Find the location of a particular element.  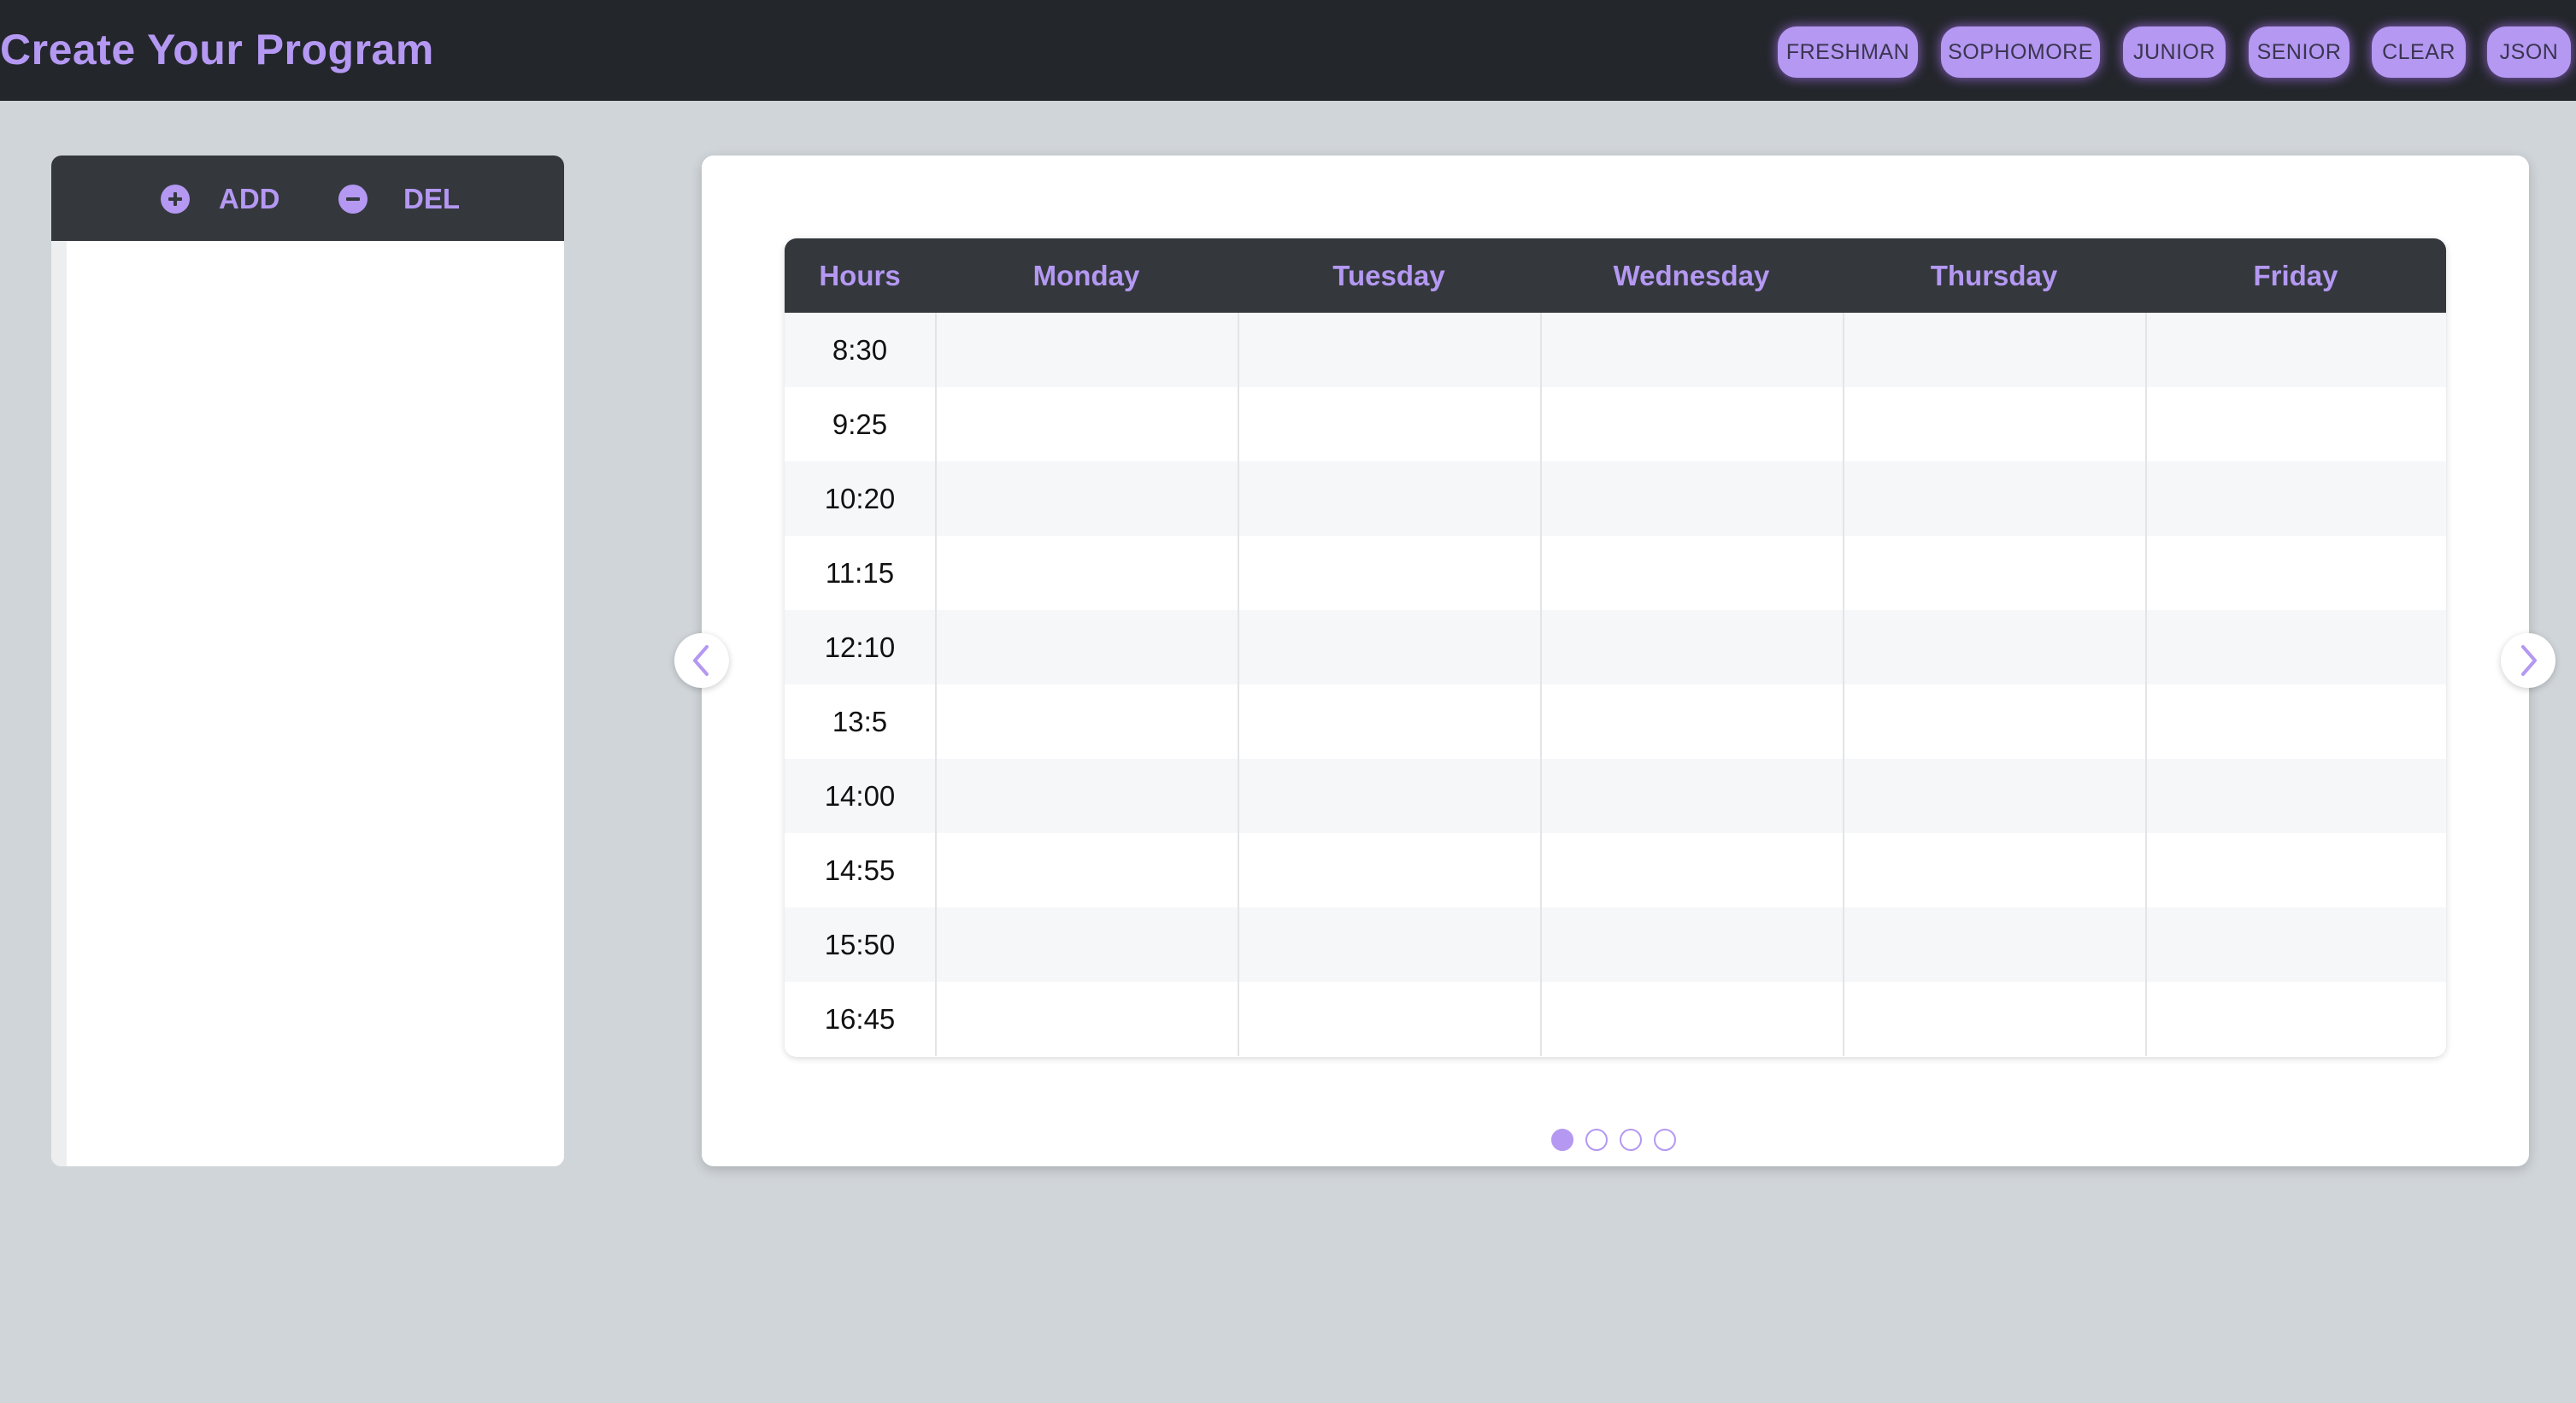

add-course-button: ADD is located at coordinates (220, 199).